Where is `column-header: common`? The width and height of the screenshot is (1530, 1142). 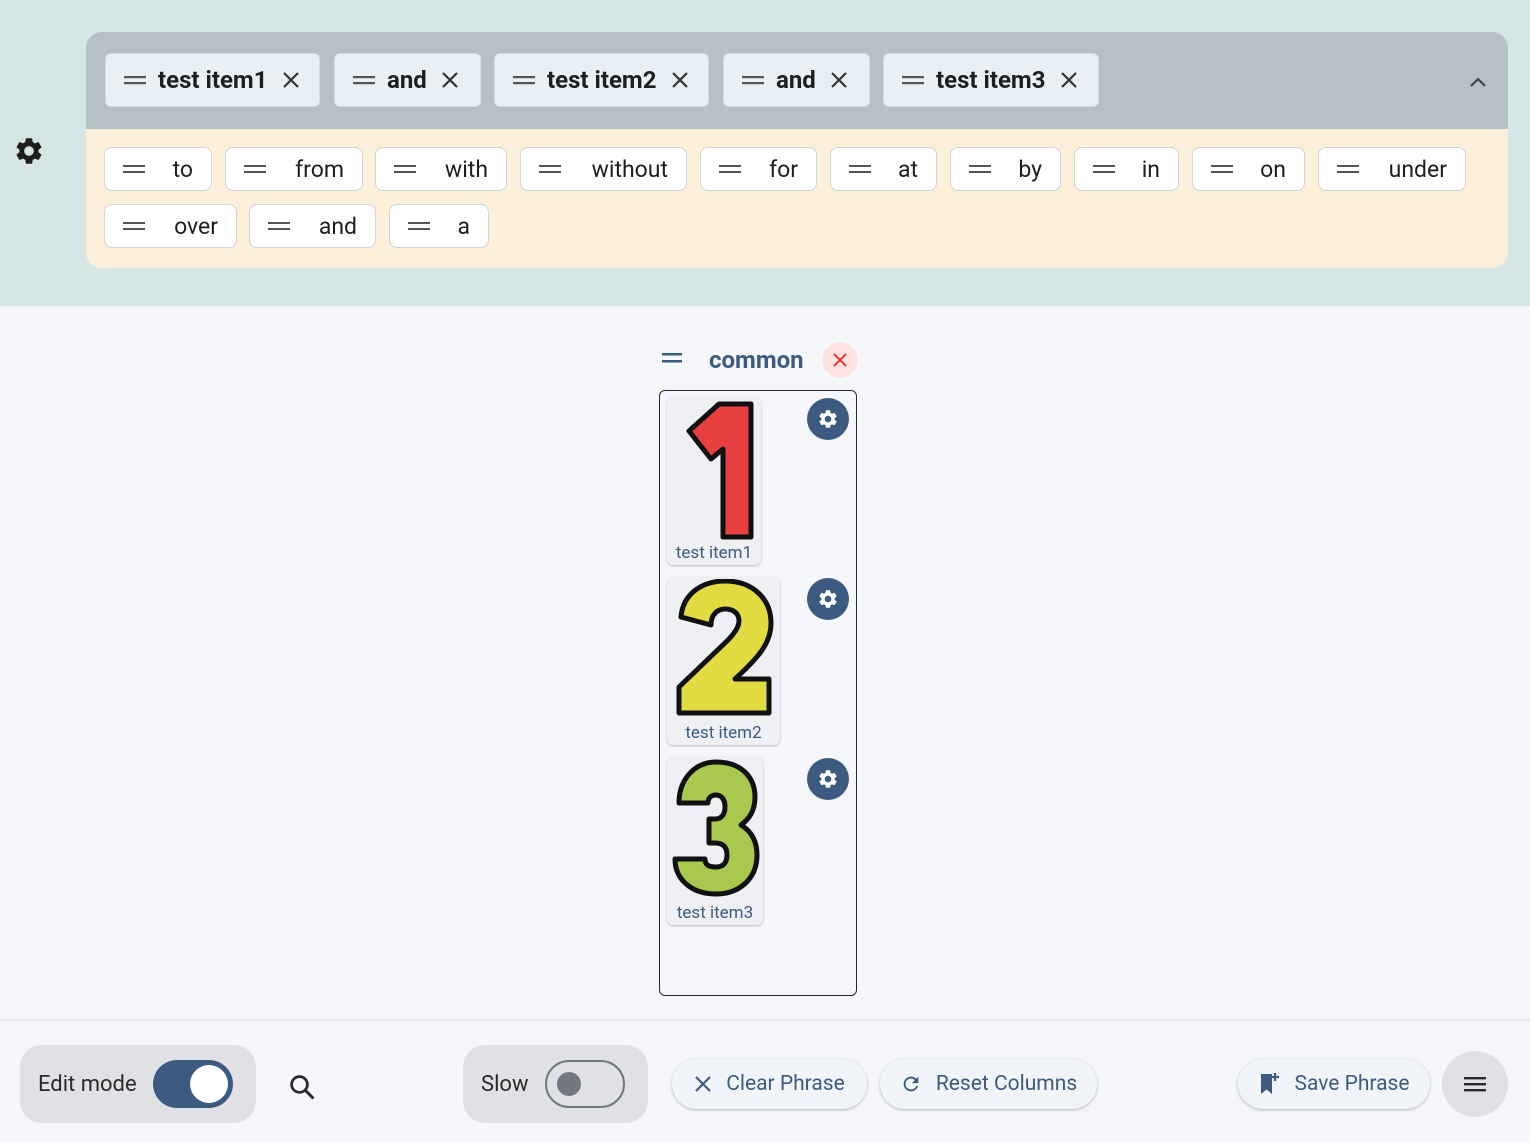 column-header: common is located at coordinates (760, 360).